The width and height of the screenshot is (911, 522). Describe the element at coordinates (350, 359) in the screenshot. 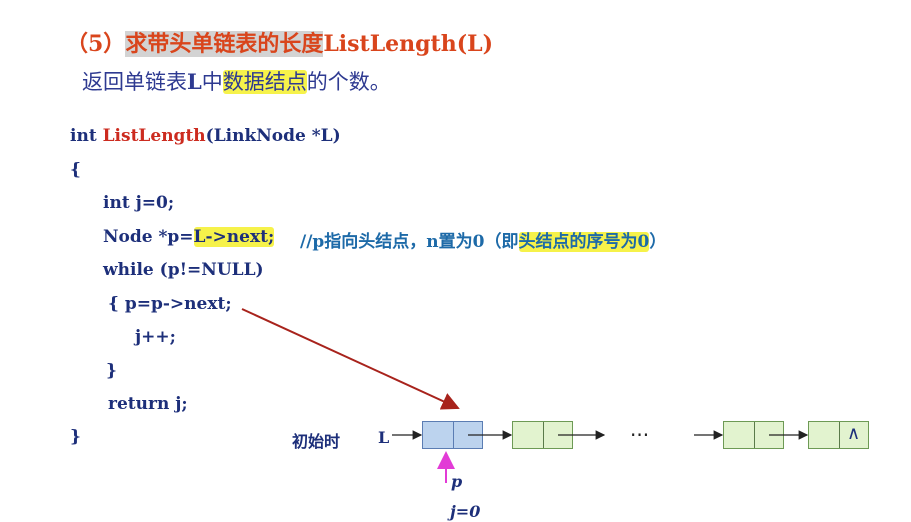

I see `red-annotation-arrow` at that location.